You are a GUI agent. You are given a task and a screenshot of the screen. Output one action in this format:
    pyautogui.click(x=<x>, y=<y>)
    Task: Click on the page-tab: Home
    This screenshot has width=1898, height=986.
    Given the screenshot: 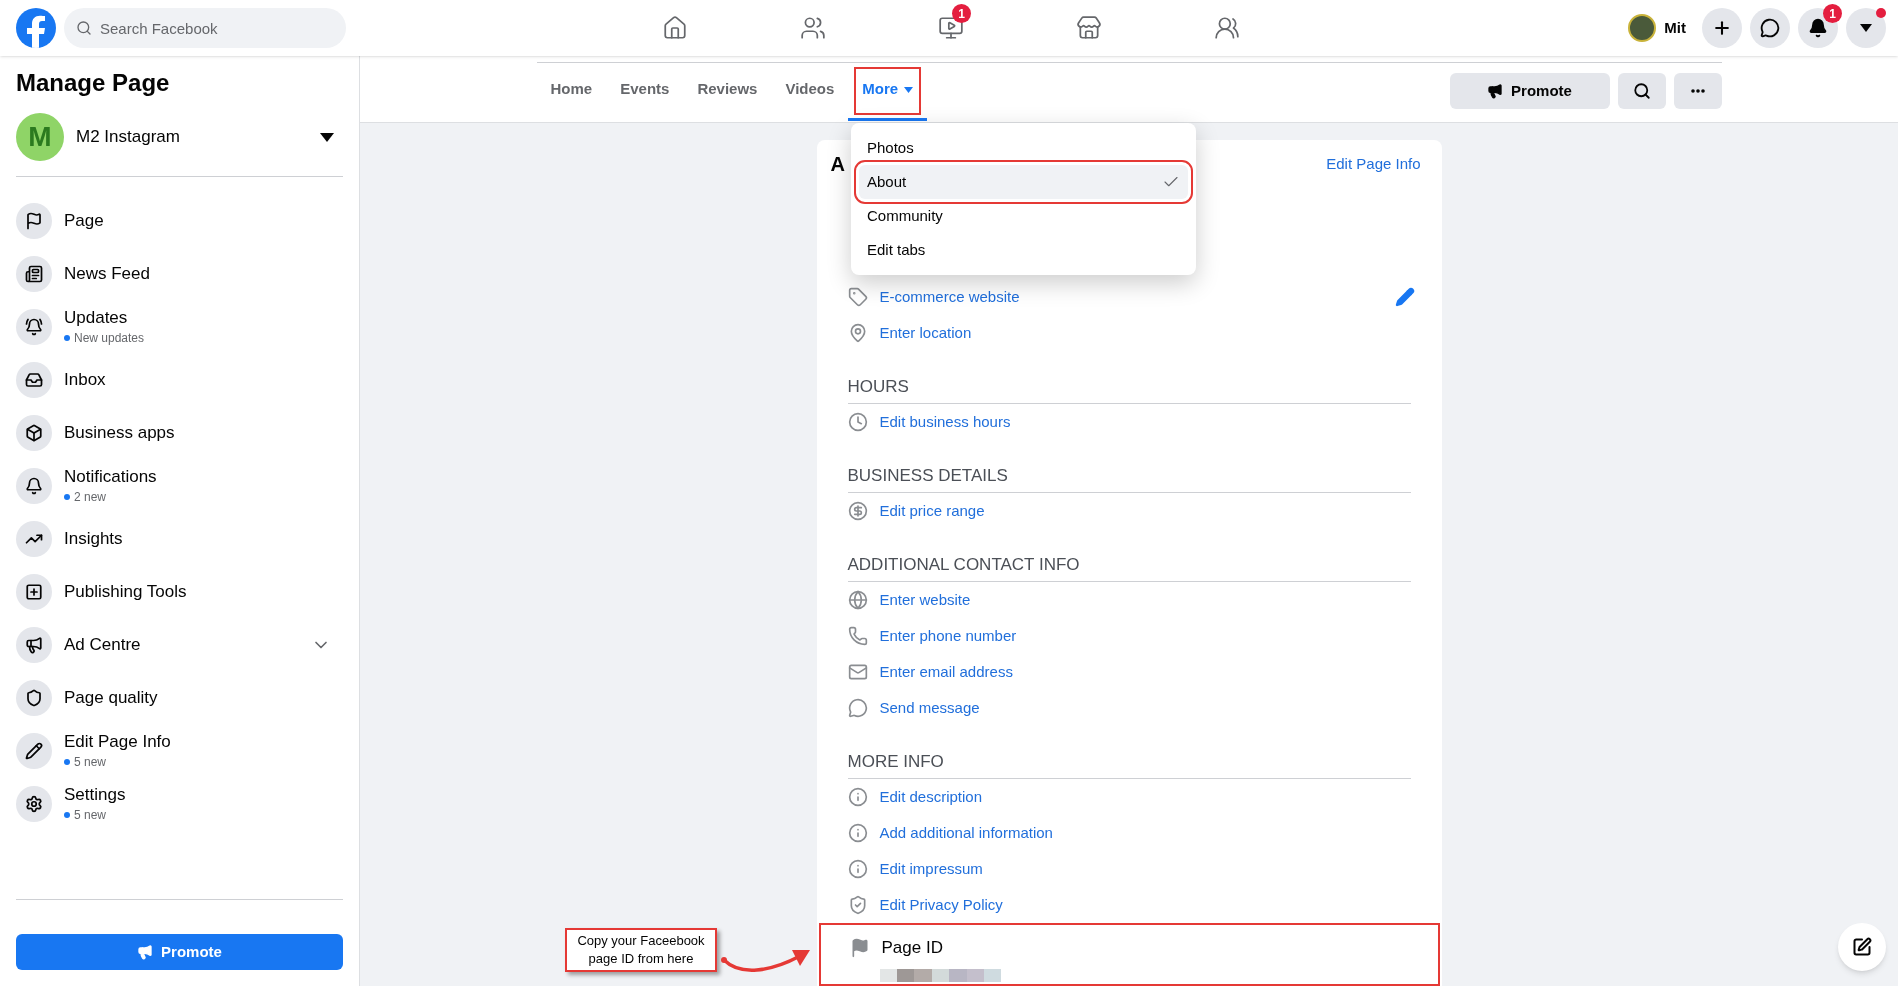 What is the action you would take?
    pyautogui.click(x=571, y=91)
    